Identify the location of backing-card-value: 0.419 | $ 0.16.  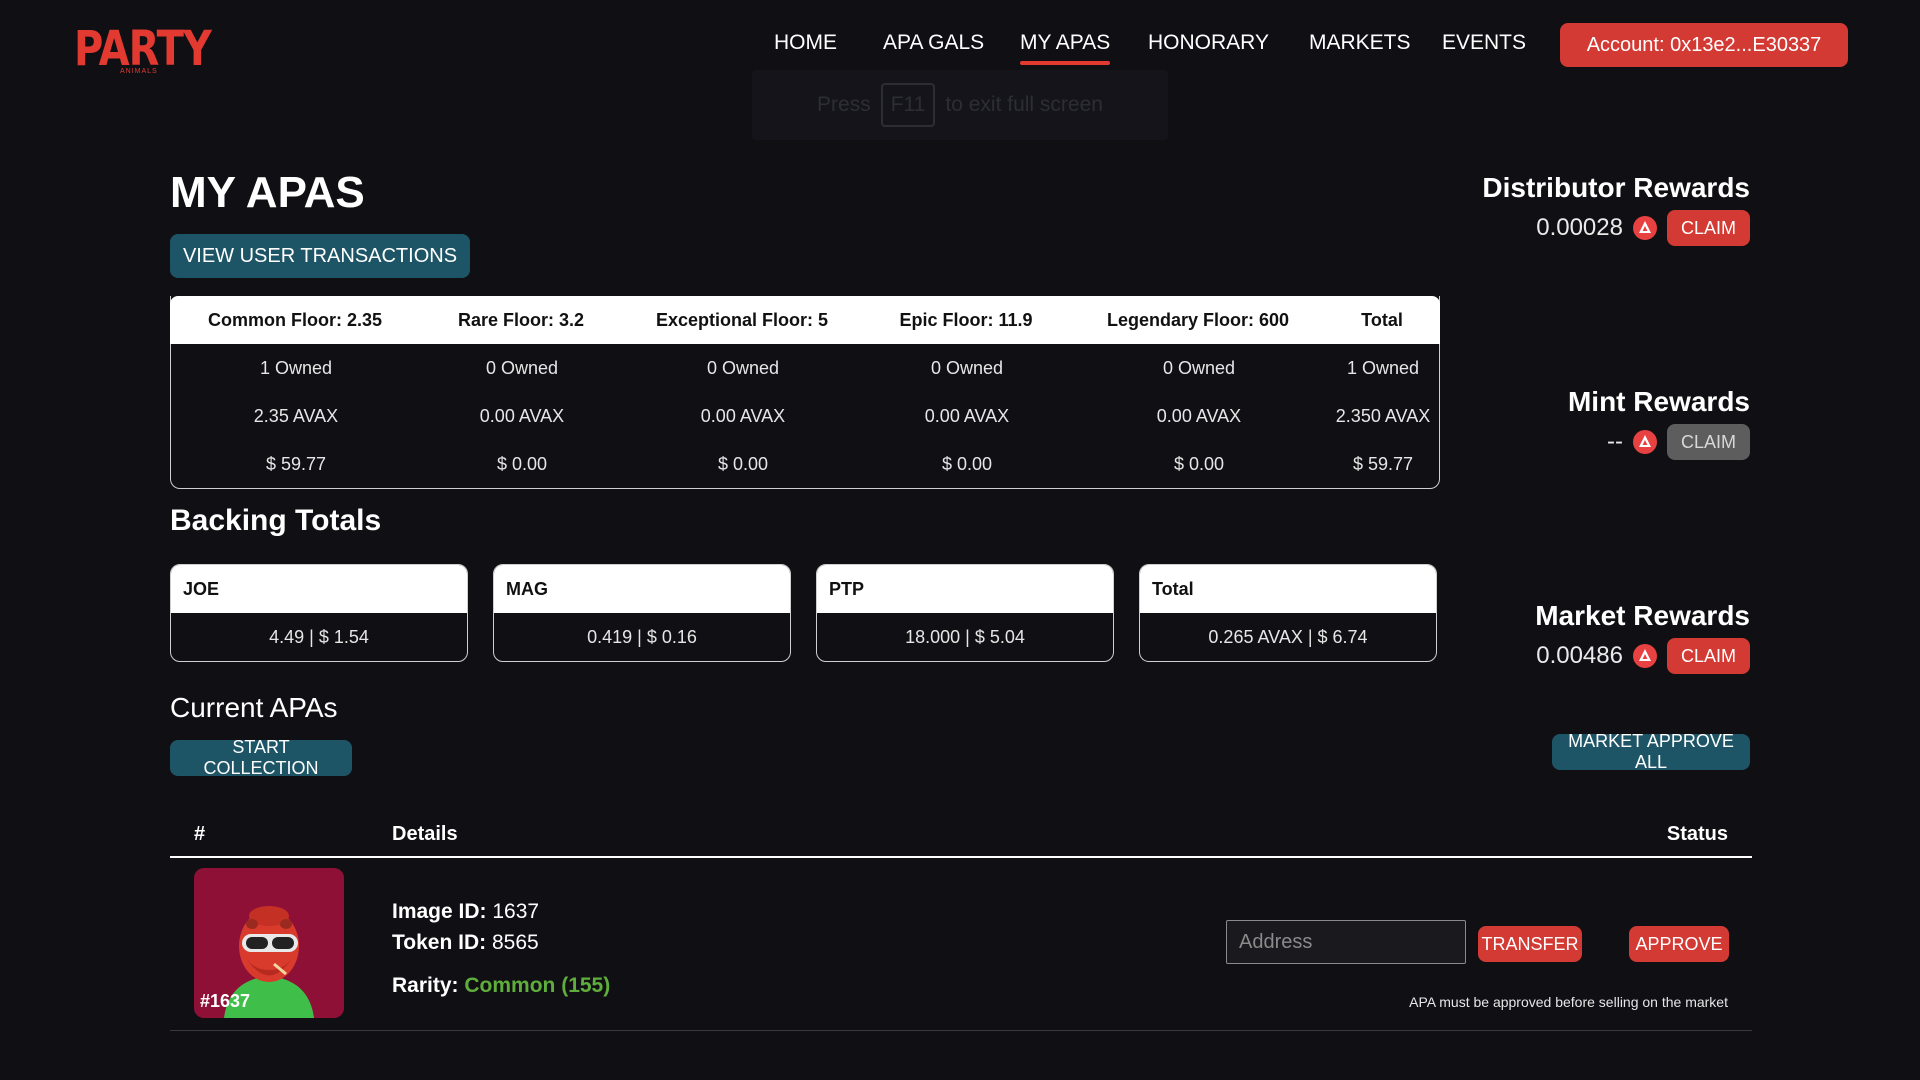
(642, 637).